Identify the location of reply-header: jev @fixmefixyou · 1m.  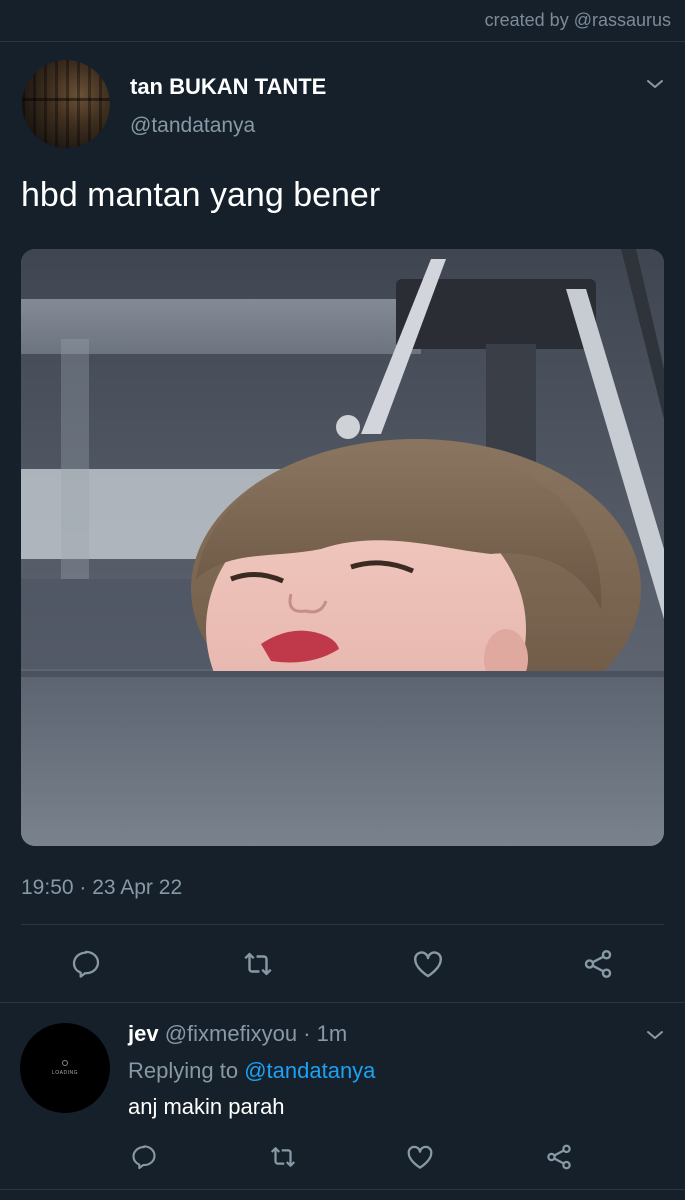
(237, 1034).